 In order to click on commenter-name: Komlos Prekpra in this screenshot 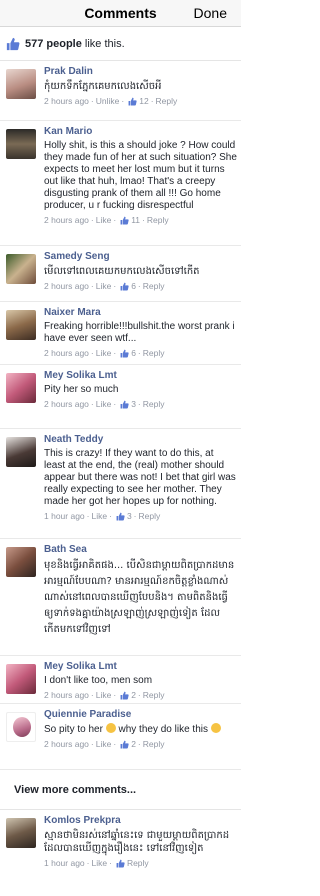, I will do `click(140, 821)`.